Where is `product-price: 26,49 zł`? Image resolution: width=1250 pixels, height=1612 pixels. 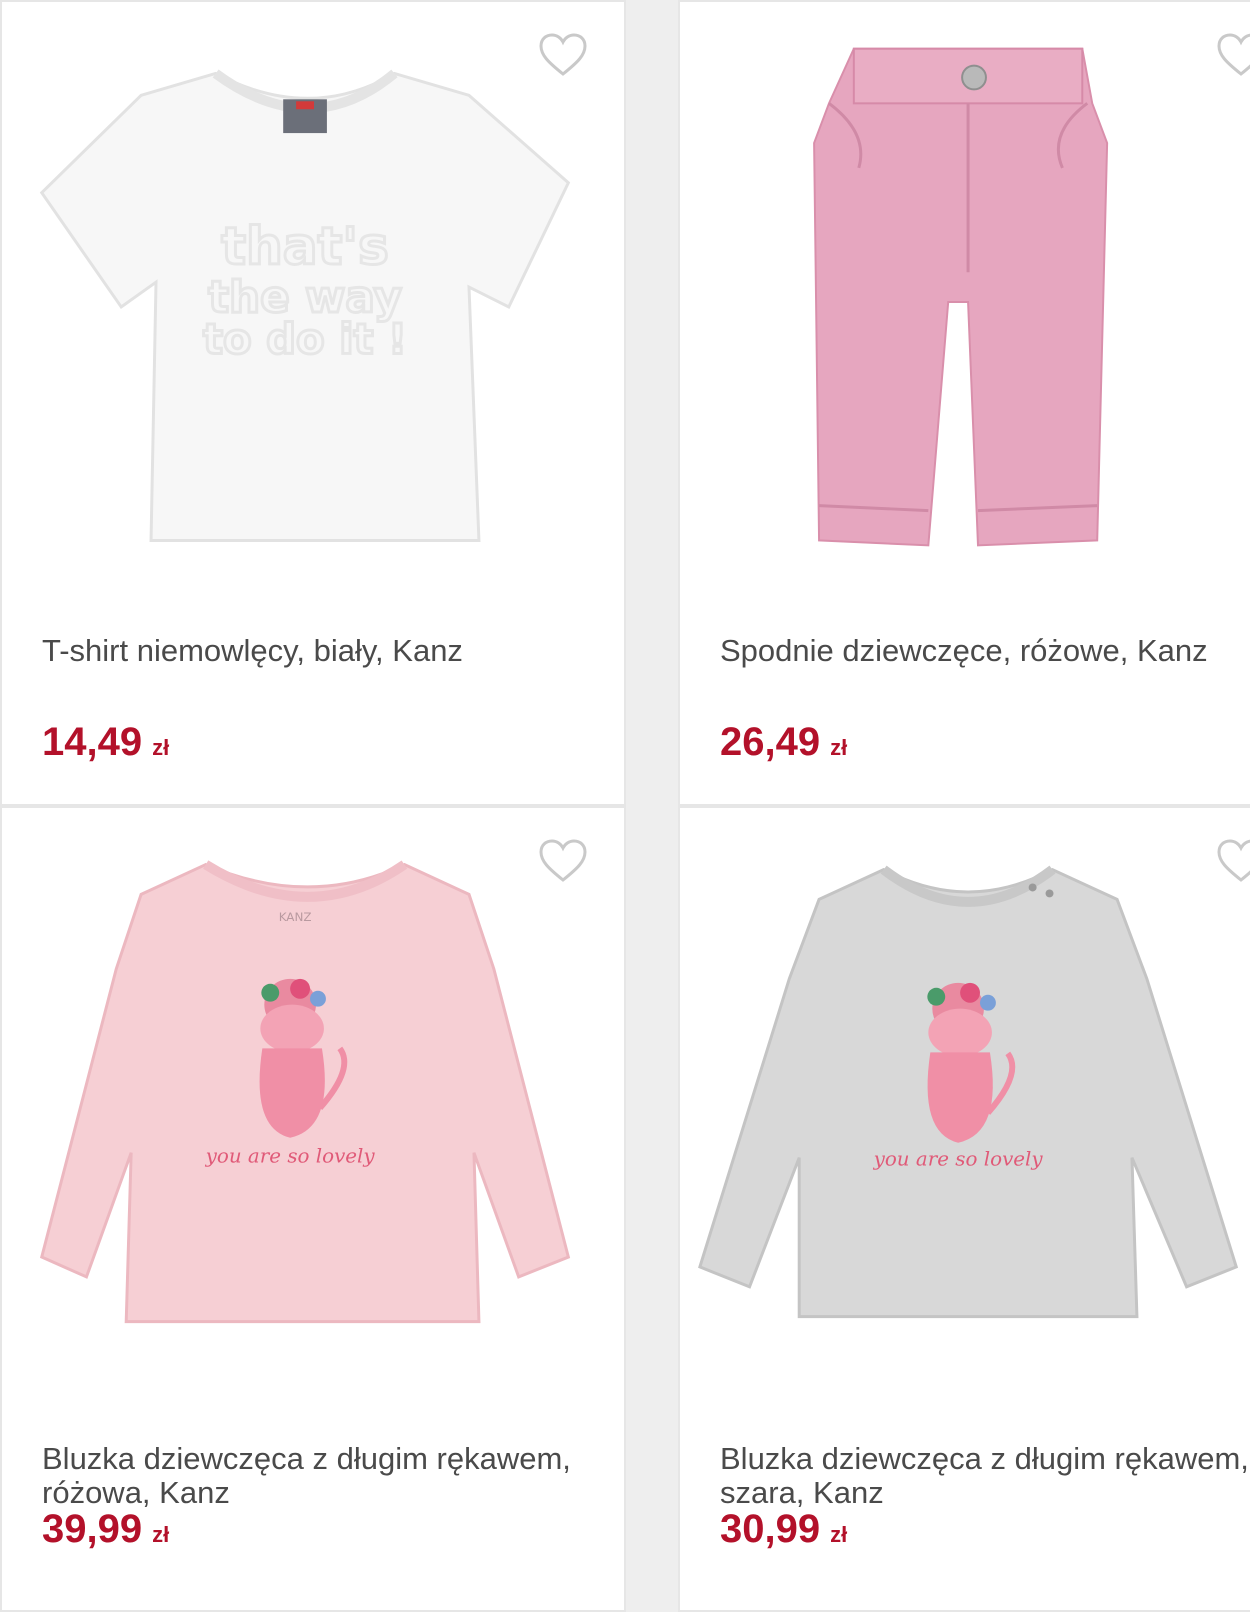 product-price: 26,49 zł is located at coordinates (783, 745).